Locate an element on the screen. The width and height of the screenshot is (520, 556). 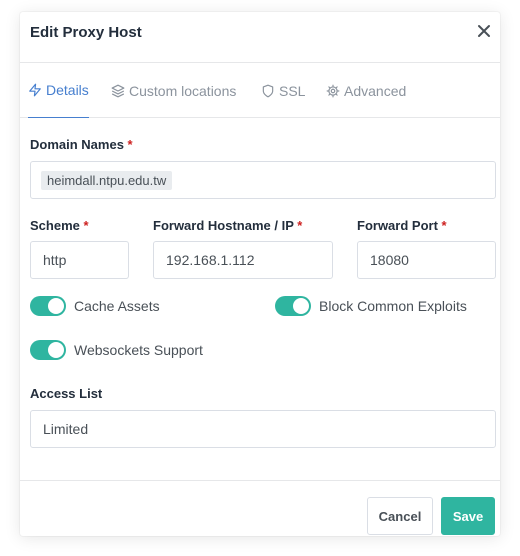
block-exploits-switch is located at coordinates (293, 306).